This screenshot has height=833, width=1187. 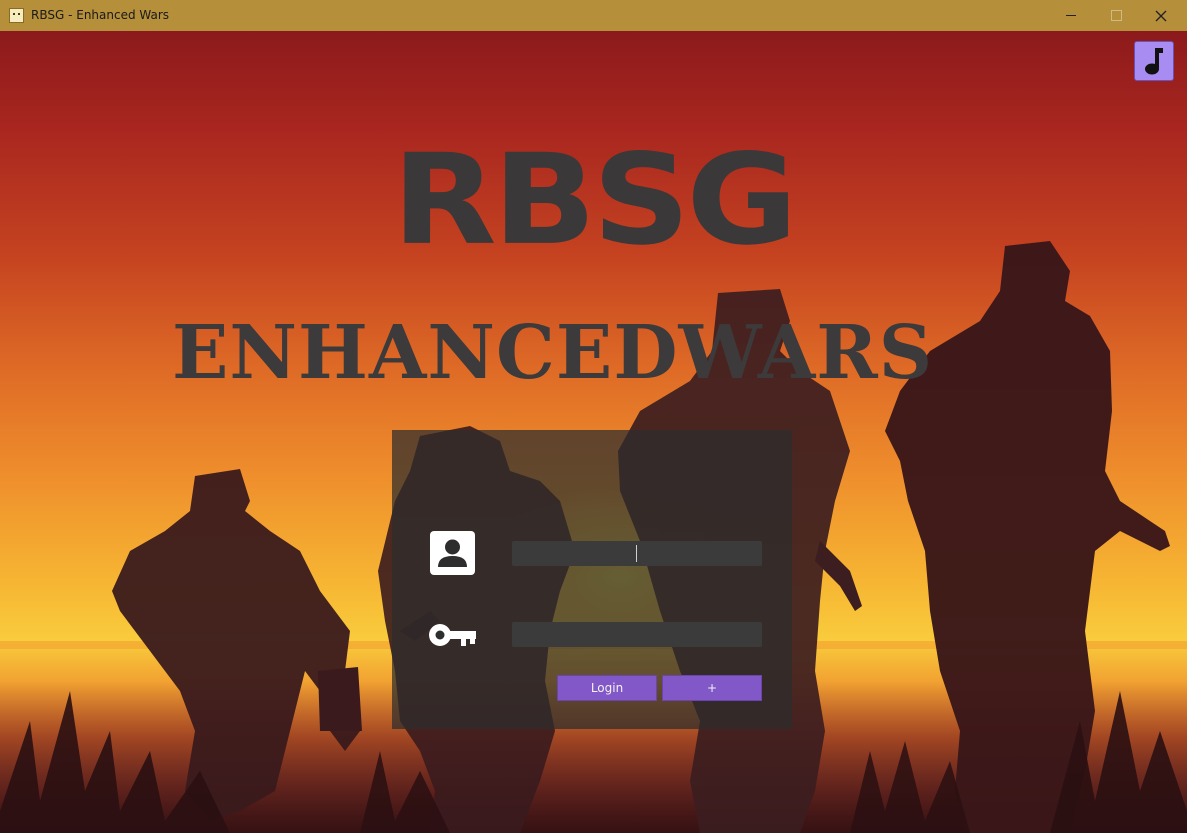 I want to click on close-icon, so click(x=1161, y=15).